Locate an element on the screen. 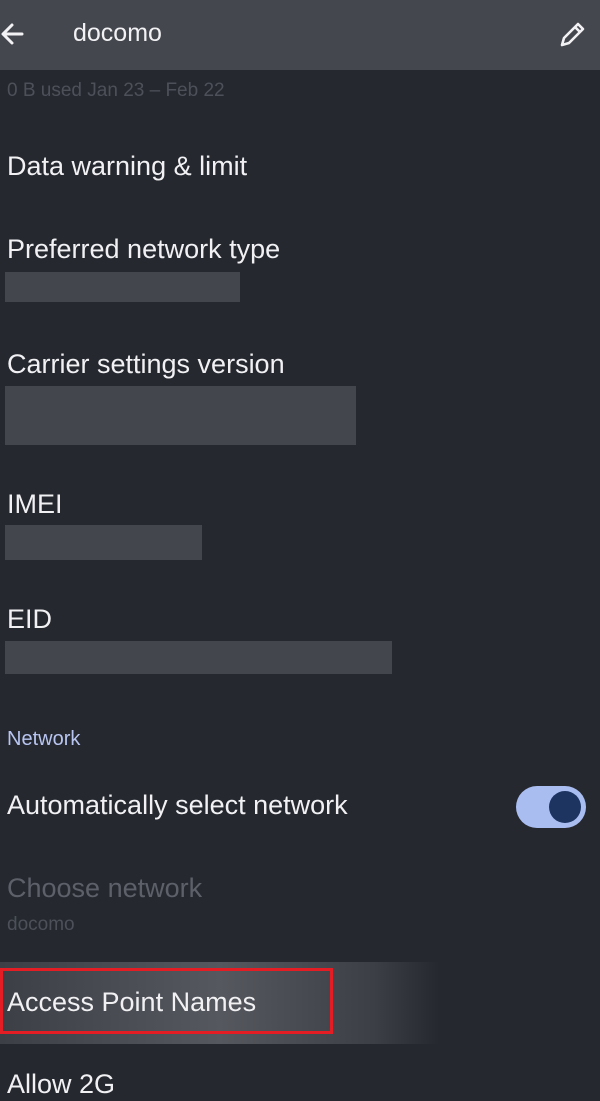  preferred-network-type-item: Preferred network type is located at coordinates (143, 249).